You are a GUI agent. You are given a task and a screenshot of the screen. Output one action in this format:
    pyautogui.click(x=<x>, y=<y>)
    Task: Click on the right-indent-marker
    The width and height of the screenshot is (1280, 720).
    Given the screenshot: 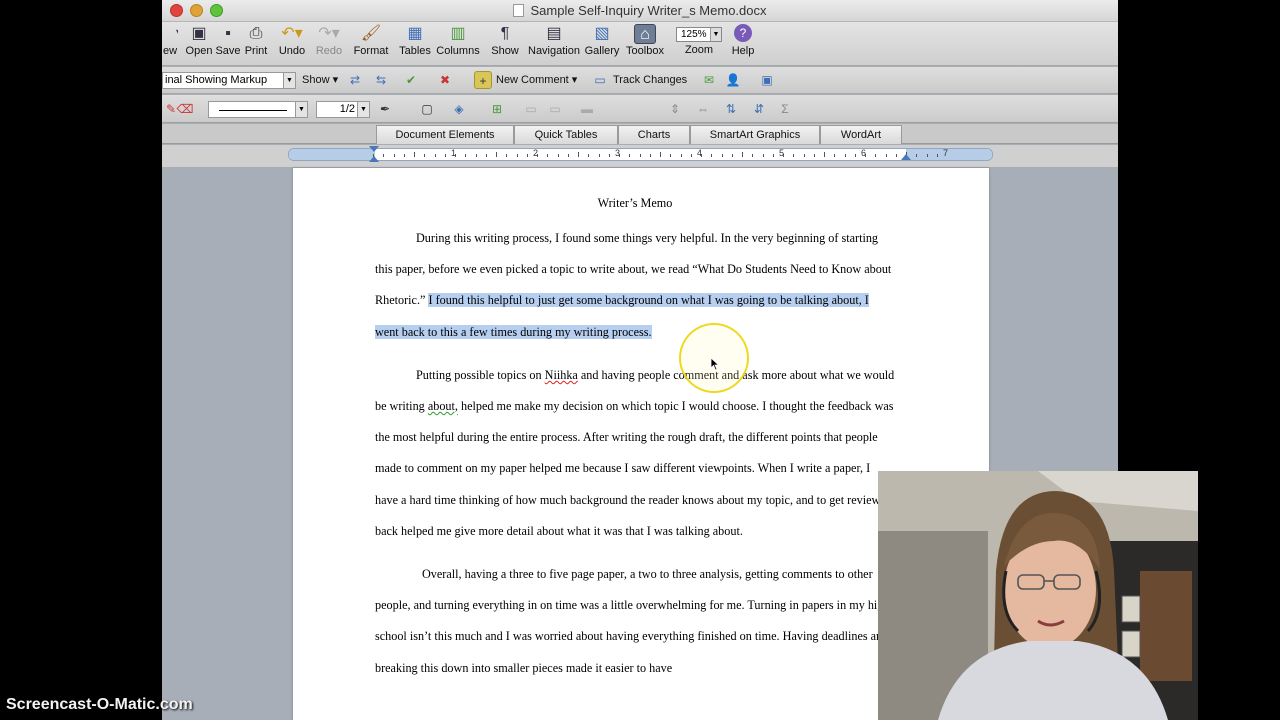 What is the action you would take?
    pyautogui.click(x=906, y=157)
    